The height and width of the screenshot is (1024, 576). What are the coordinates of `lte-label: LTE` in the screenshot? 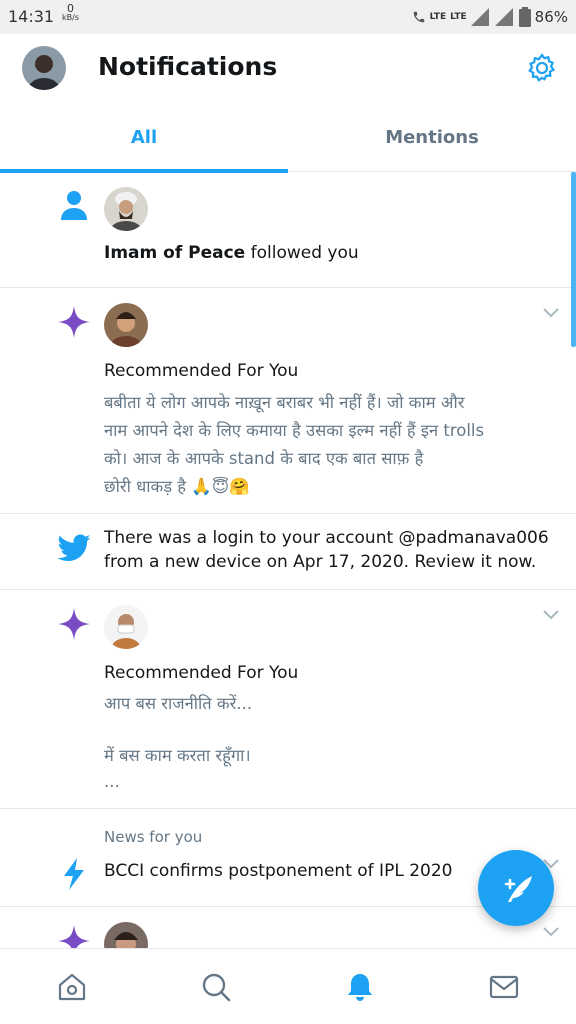 It's located at (438, 17).